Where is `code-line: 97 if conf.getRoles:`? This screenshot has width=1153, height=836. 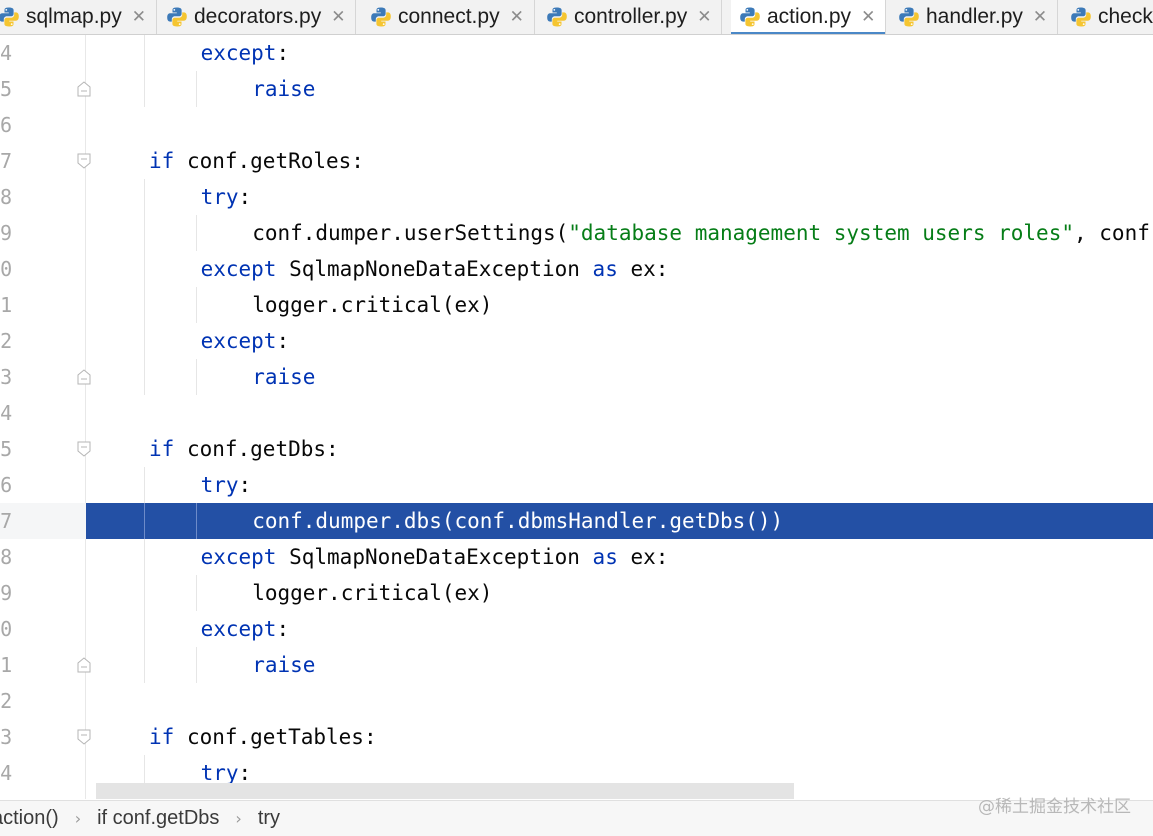
code-line: 97 if conf.getRoles: is located at coordinates (576, 161).